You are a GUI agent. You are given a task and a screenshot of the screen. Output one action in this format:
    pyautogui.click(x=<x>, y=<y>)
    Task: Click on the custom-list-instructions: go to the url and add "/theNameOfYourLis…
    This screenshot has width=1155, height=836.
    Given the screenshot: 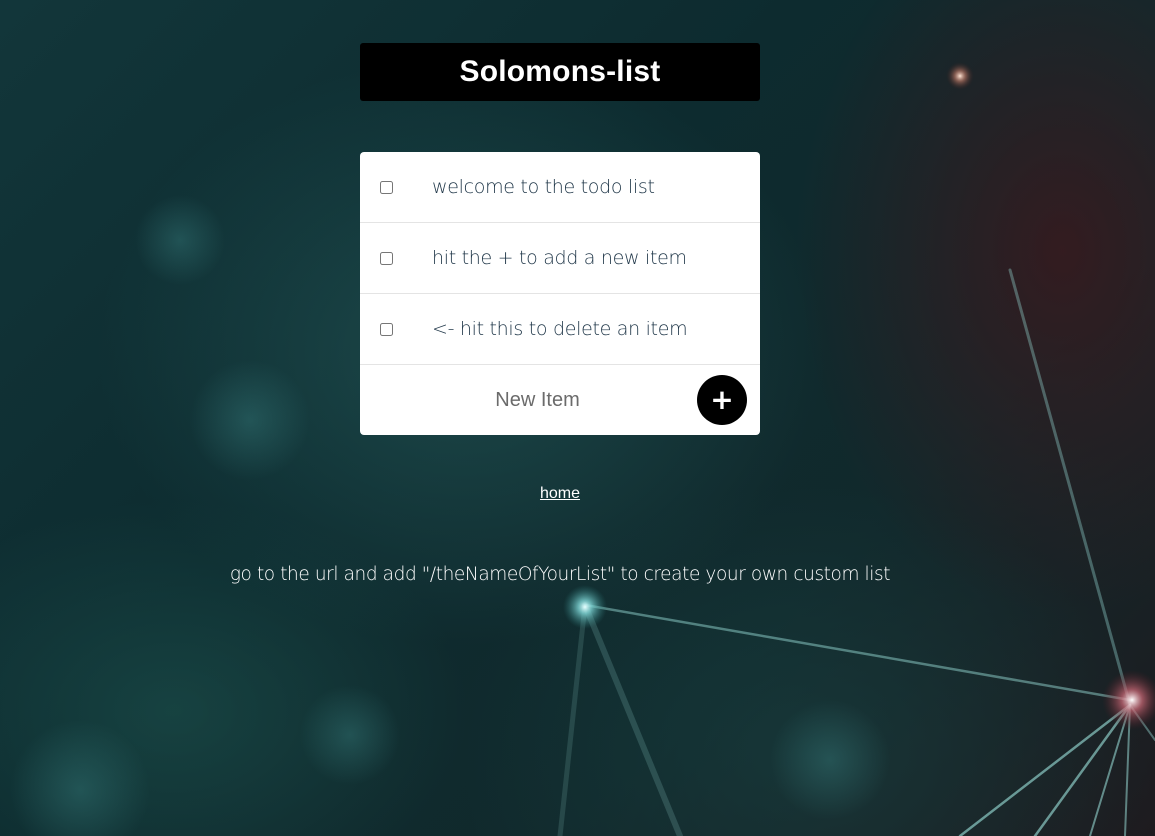 What is the action you would take?
    pyautogui.click(x=560, y=574)
    